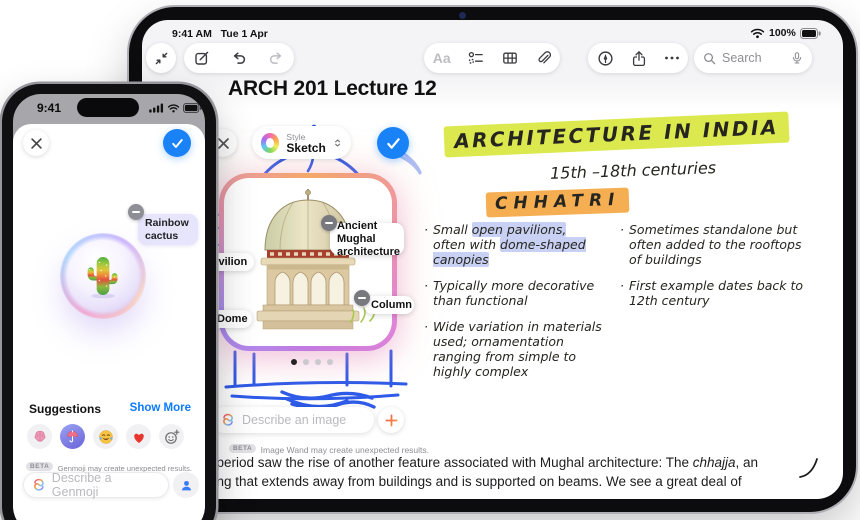  I want to click on compose-button, so click(202, 58).